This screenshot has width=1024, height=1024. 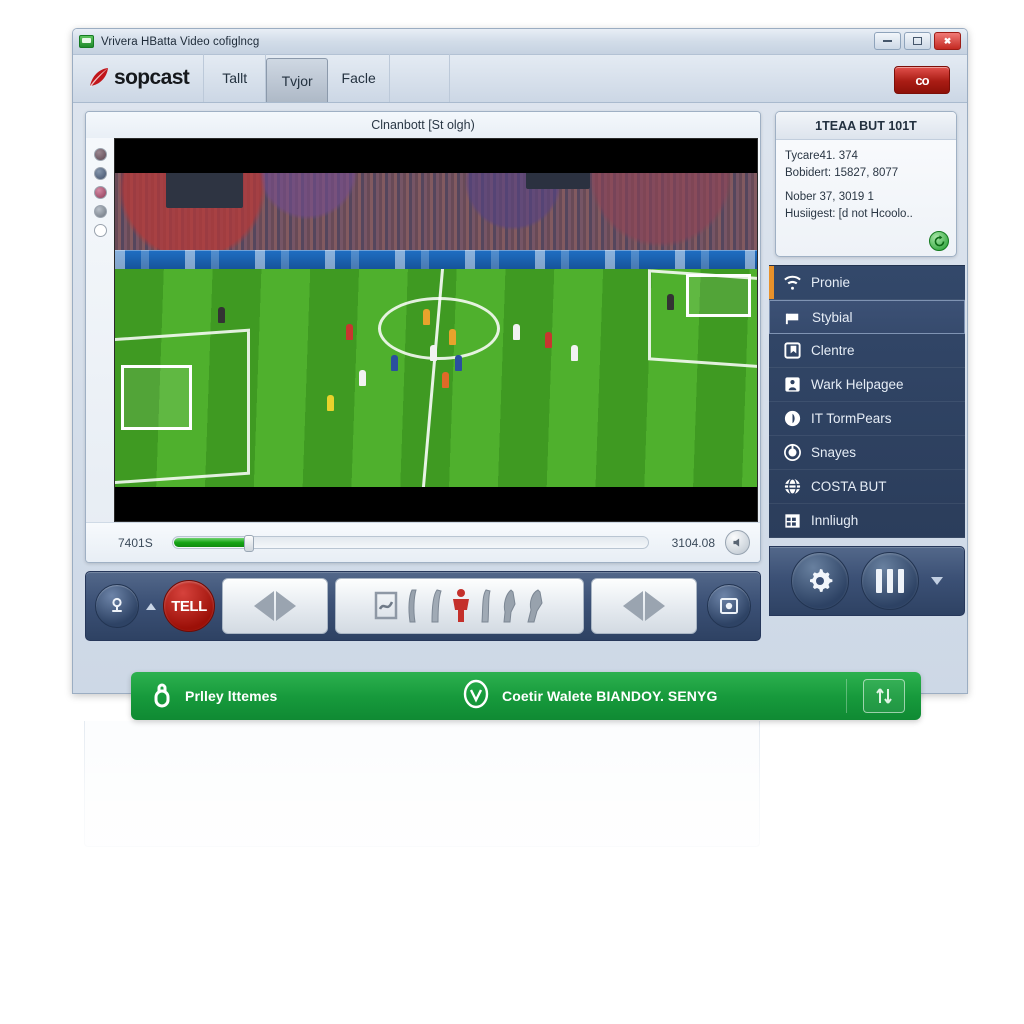 I want to click on caret-down-icon, so click(x=937, y=581).